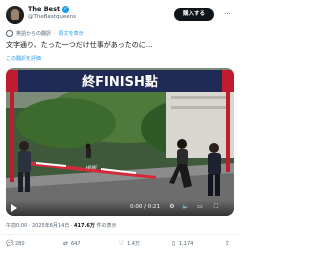 The width and height of the screenshot is (320, 255). I want to click on share-button: ⇪, so click(227, 243).